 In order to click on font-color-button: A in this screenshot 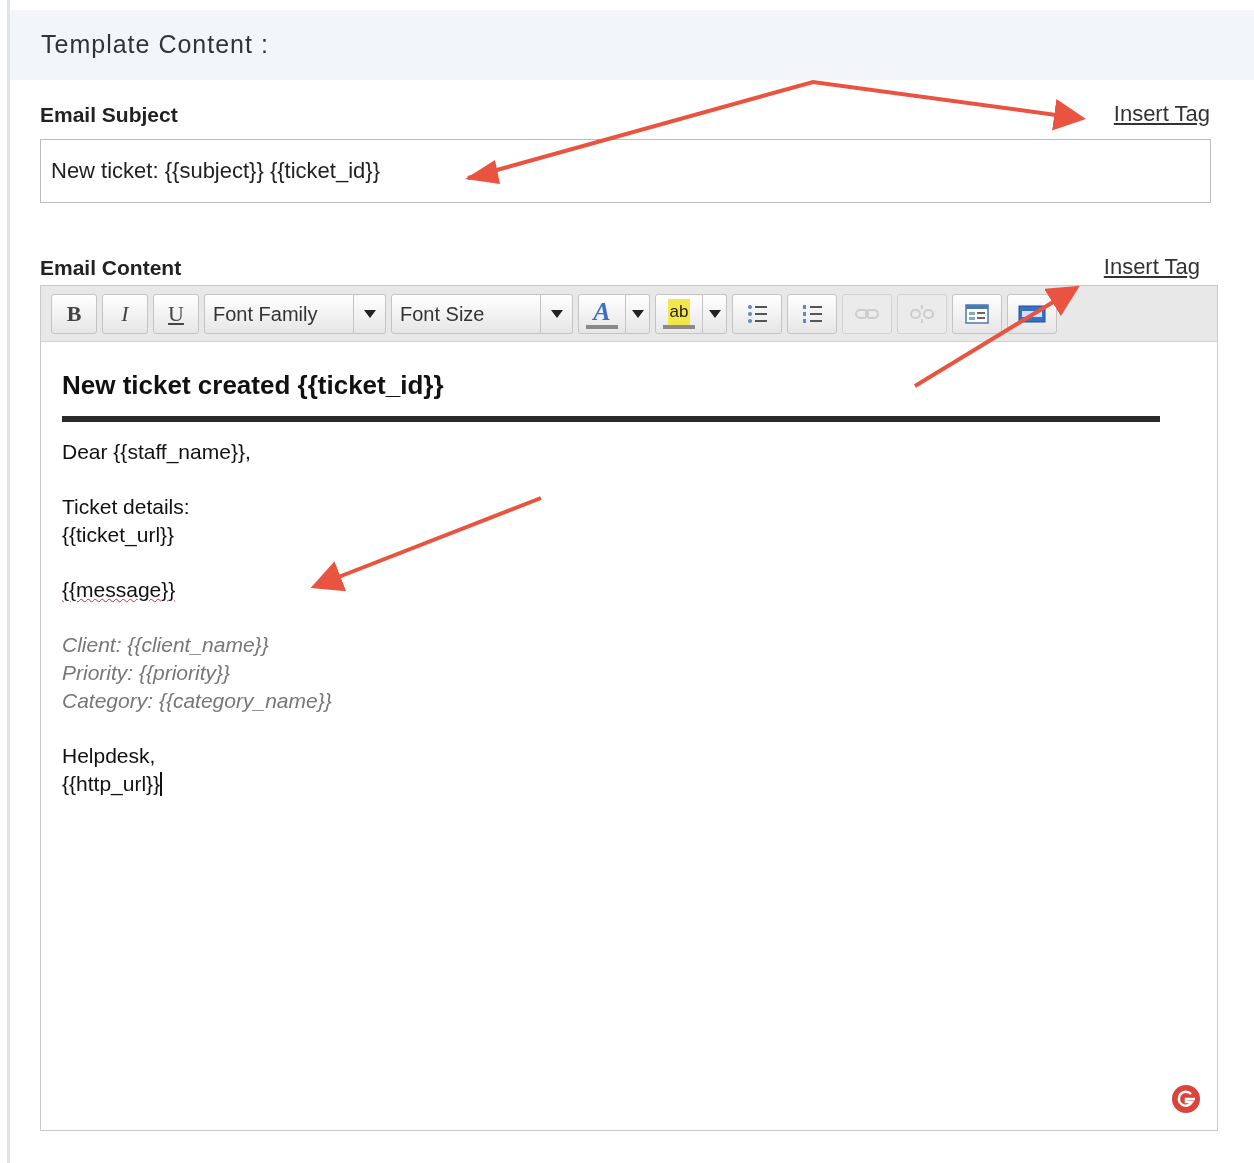, I will do `click(602, 313)`.